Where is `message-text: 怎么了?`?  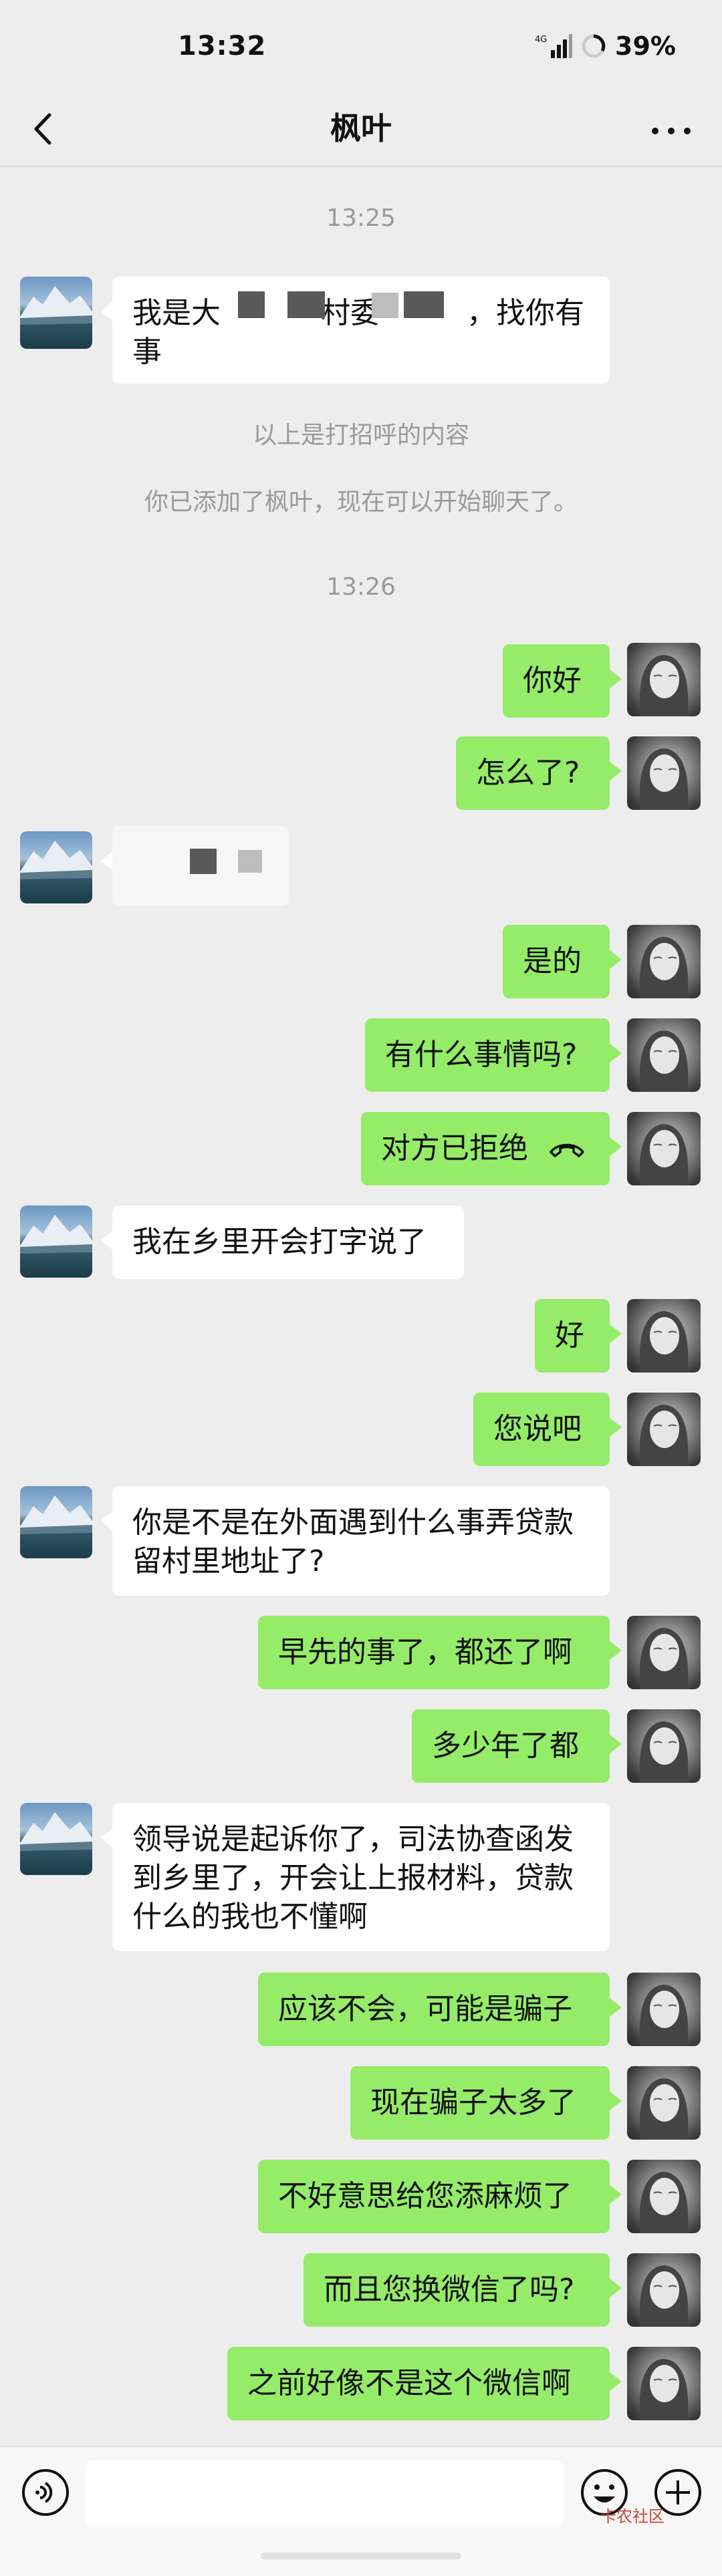 message-text: 怎么了? is located at coordinates (528, 773).